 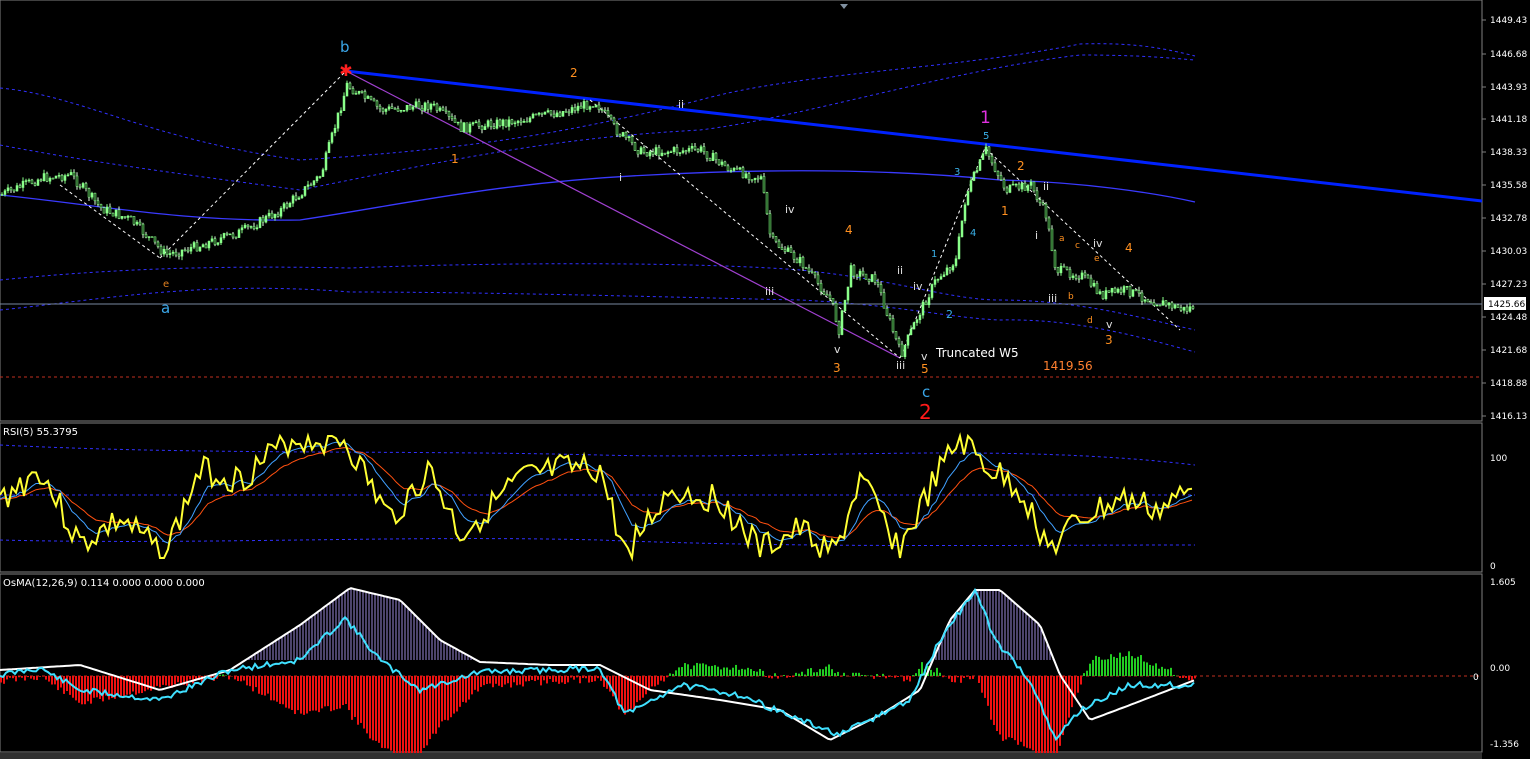 I want to click on wave-label-b: b, so click(x=345, y=47).